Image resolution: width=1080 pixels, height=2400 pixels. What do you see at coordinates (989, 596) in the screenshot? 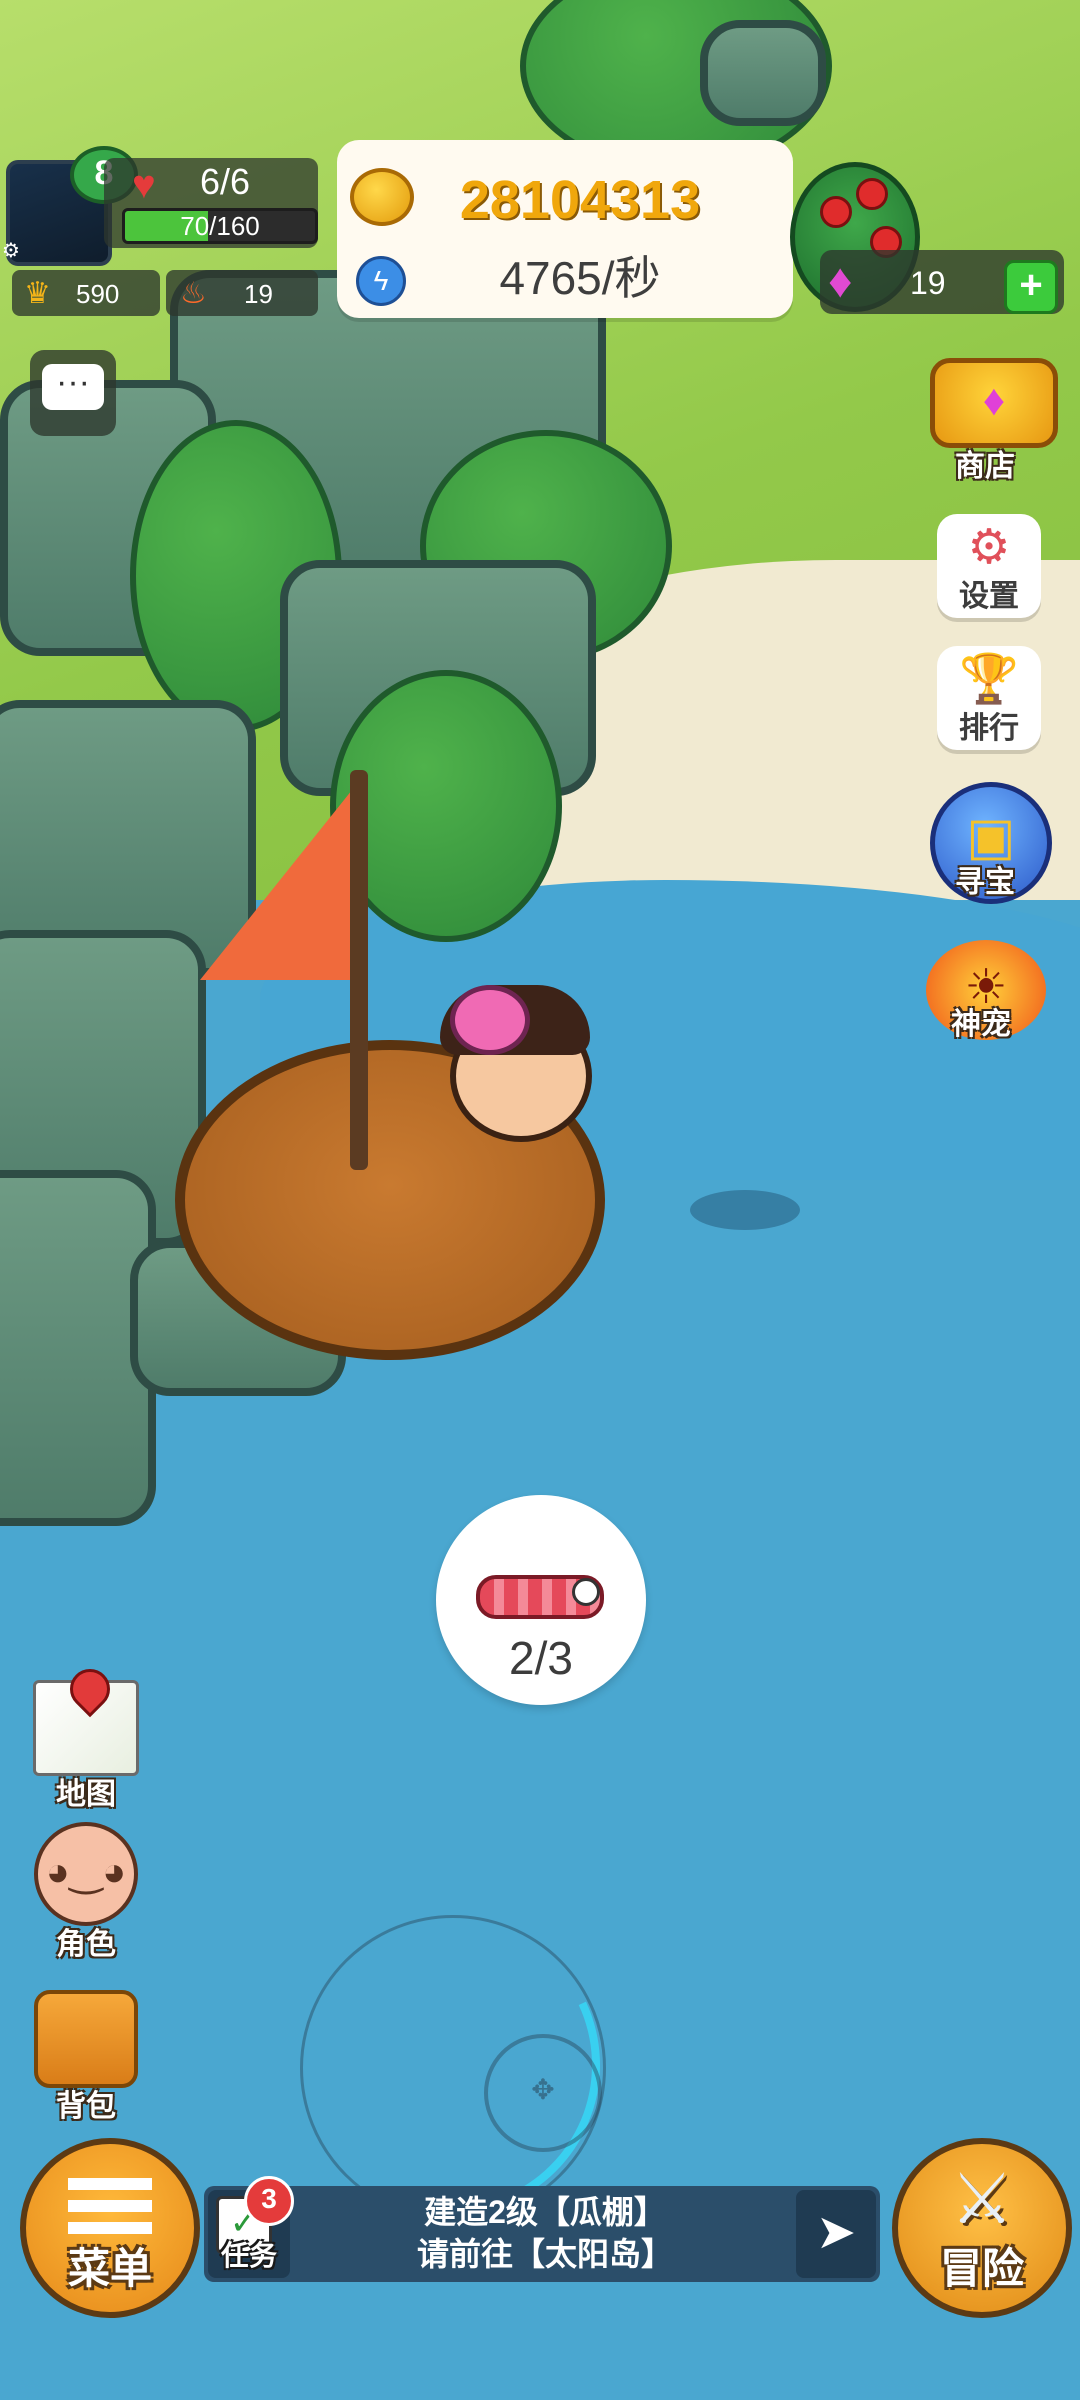
I see `settings-label: 设置` at bounding box center [989, 596].